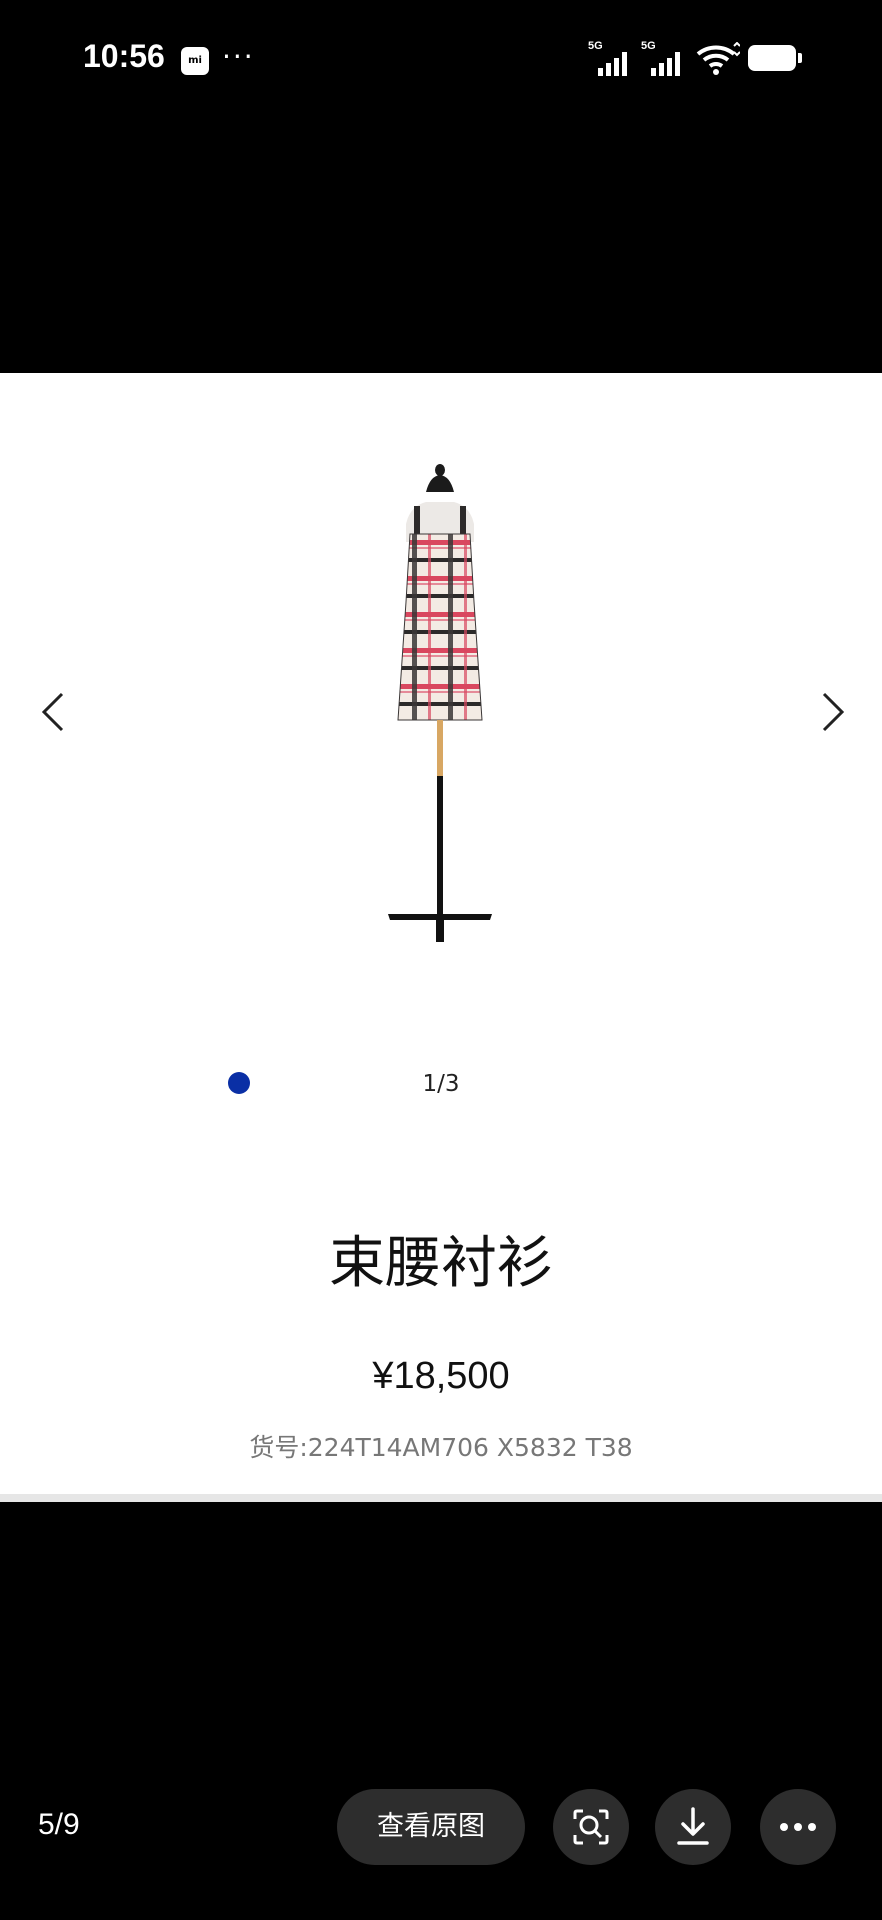 The height and width of the screenshot is (1920, 882). I want to click on card-divider, so click(441, 1498).